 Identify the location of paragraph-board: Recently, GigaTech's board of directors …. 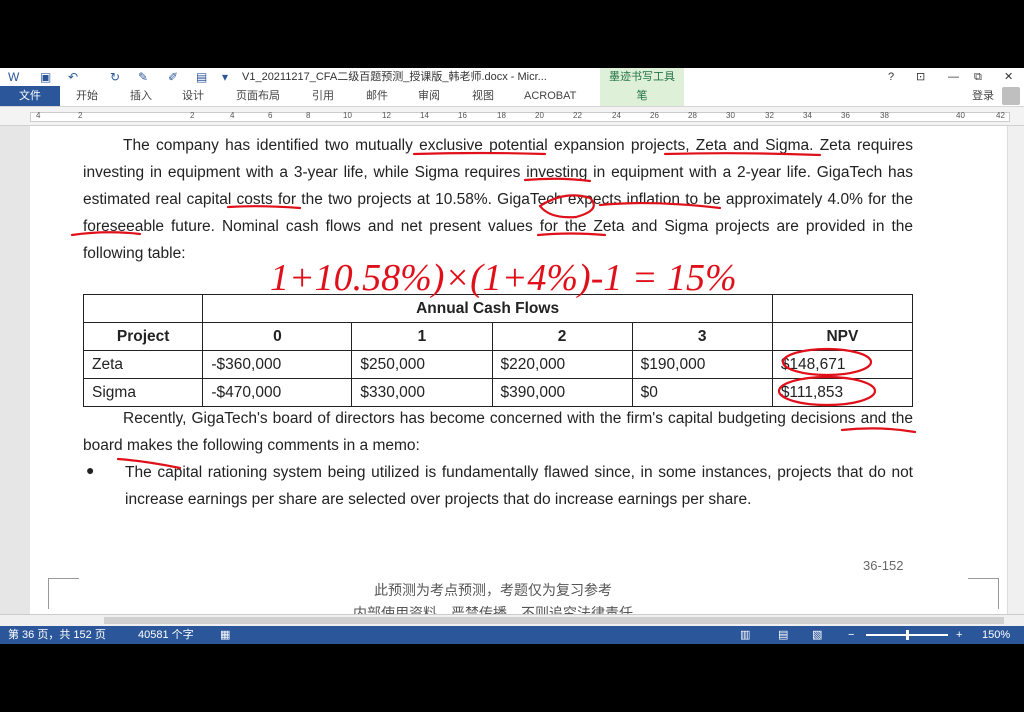
(498, 432).